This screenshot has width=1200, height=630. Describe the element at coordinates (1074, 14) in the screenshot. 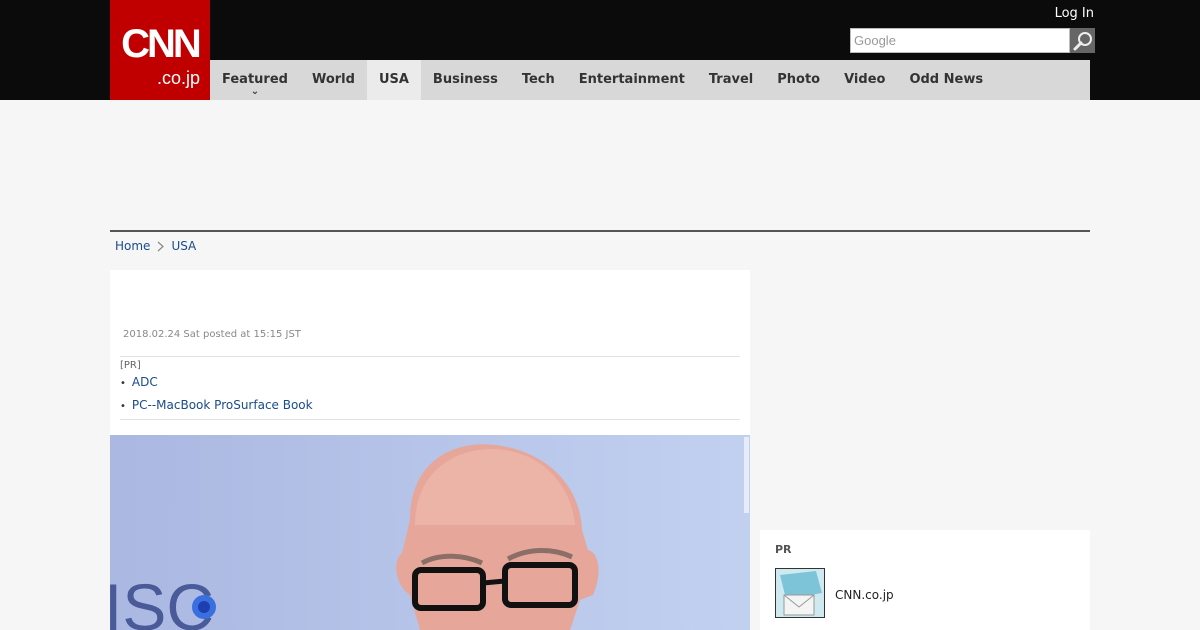

I see `login-link: Log In` at that location.